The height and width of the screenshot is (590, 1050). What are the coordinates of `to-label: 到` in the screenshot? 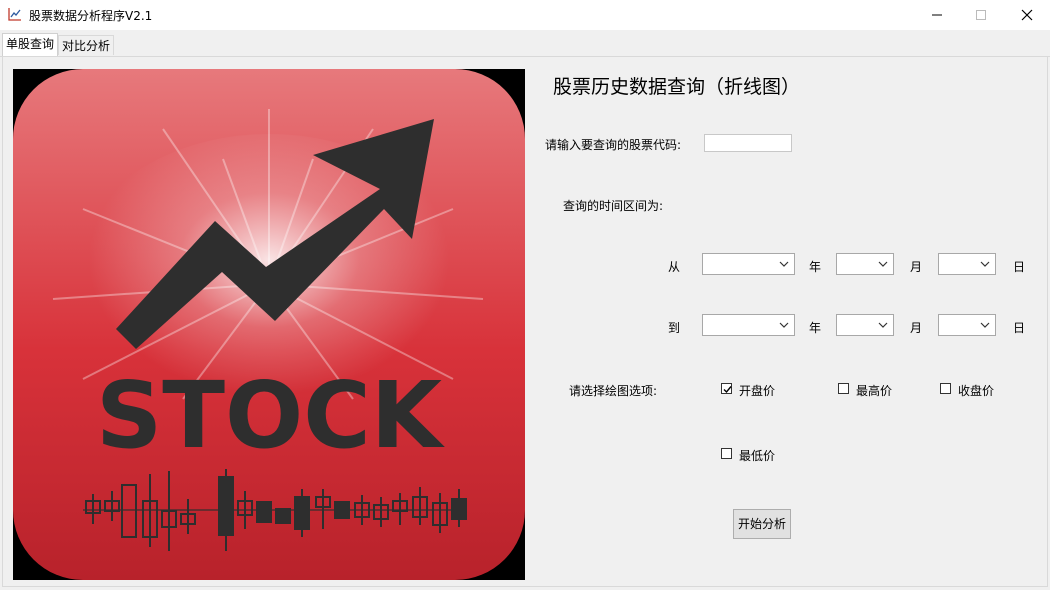 It's located at (674, 328).